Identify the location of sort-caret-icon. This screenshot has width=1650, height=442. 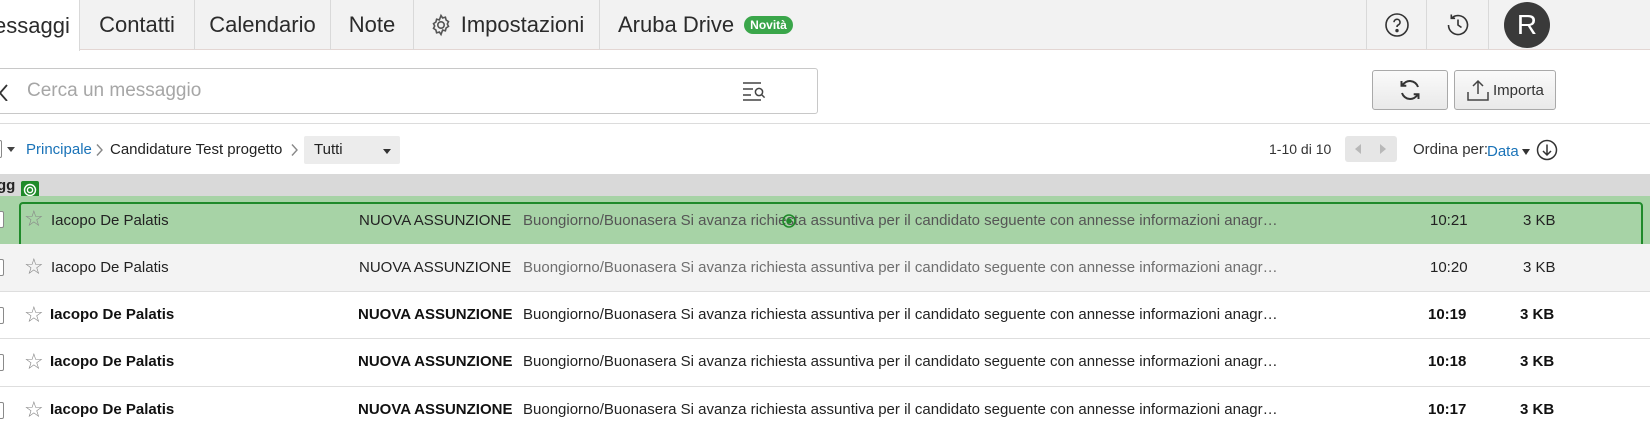
(1526, 152).